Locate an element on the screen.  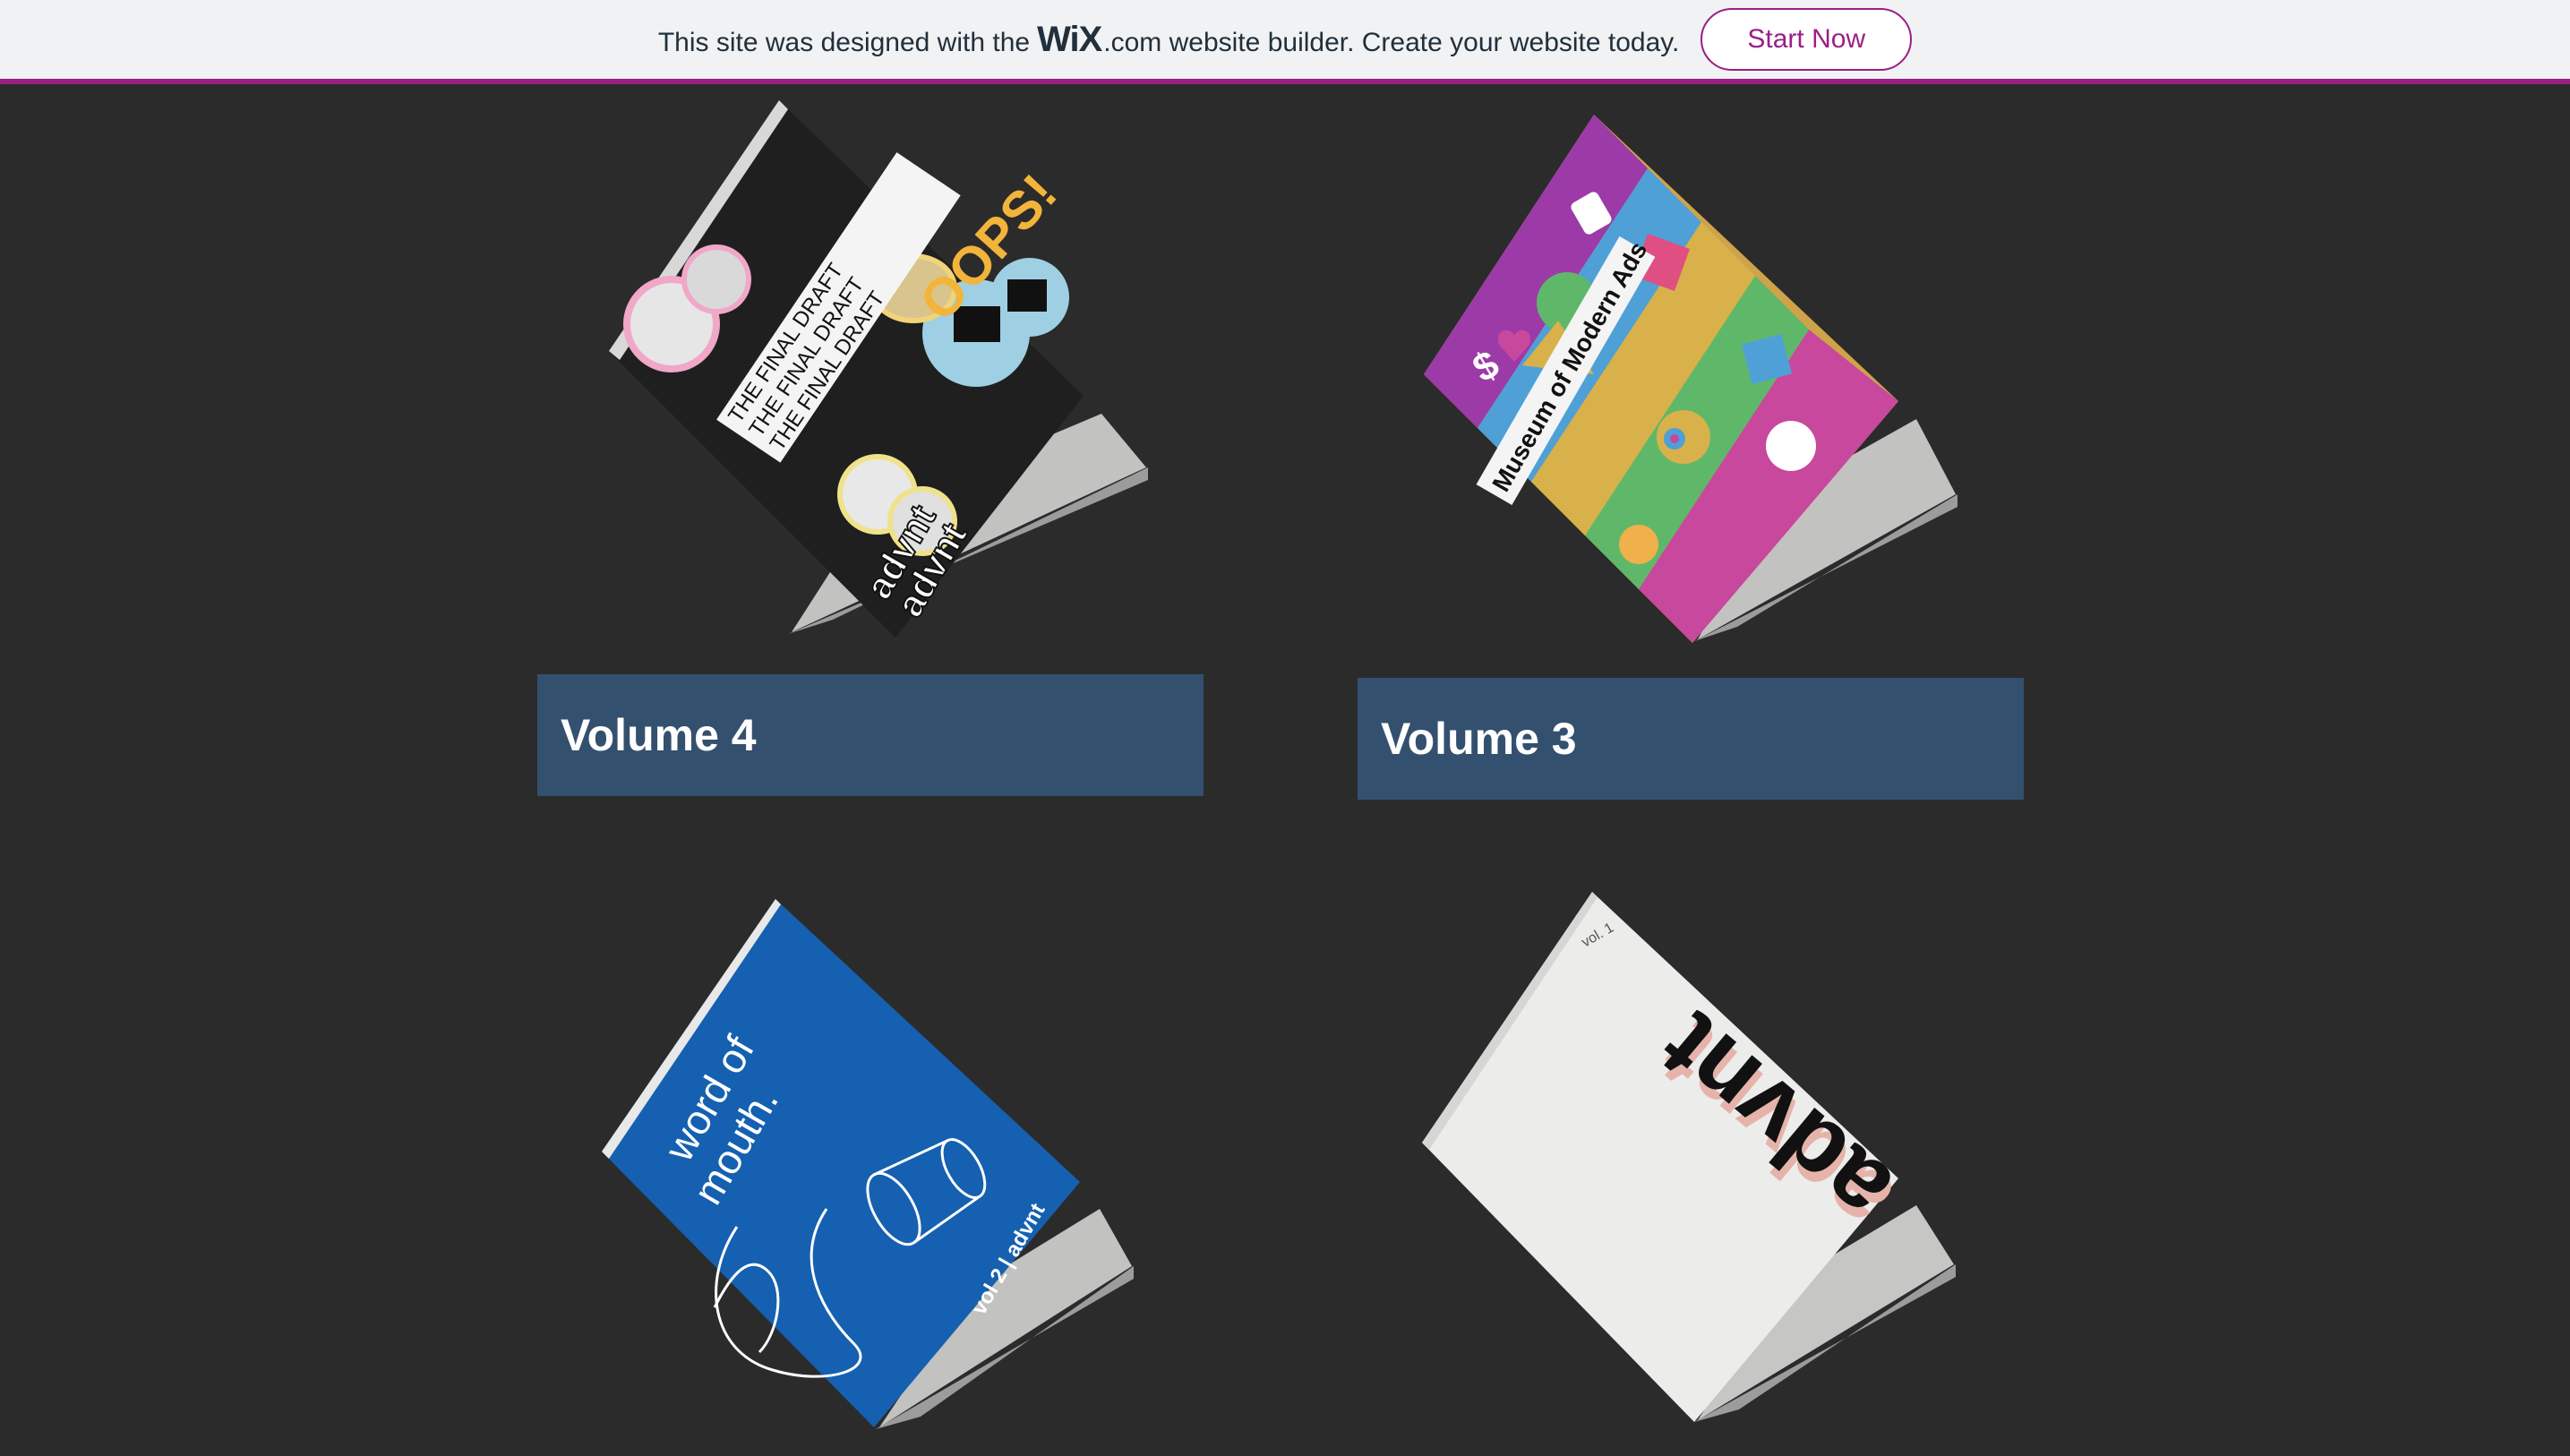
magazine-volume-1-image: vol. 1 advnt advnt is located at coordinates (1689, 1157).